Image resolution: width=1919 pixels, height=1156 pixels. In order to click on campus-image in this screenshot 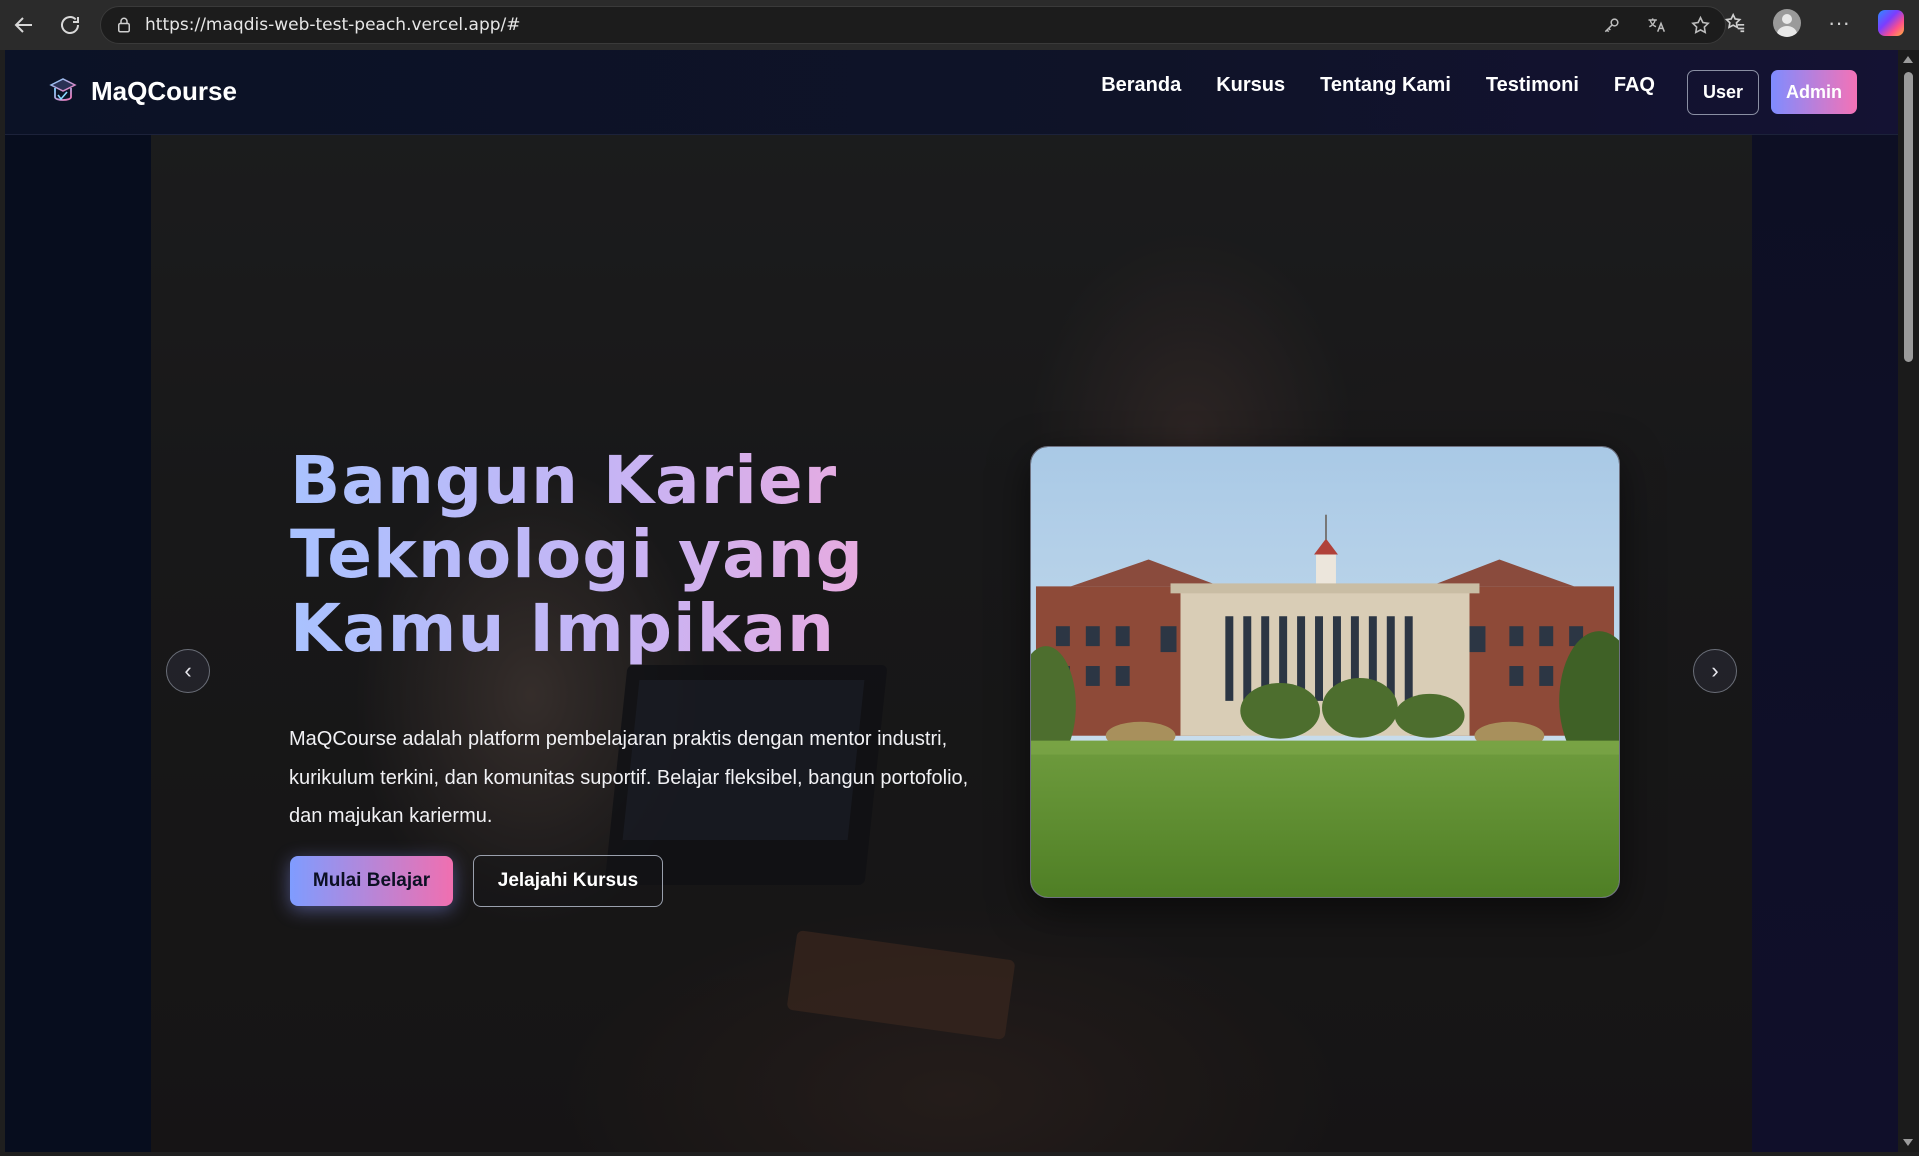, I will do `click(1325, 672)`.